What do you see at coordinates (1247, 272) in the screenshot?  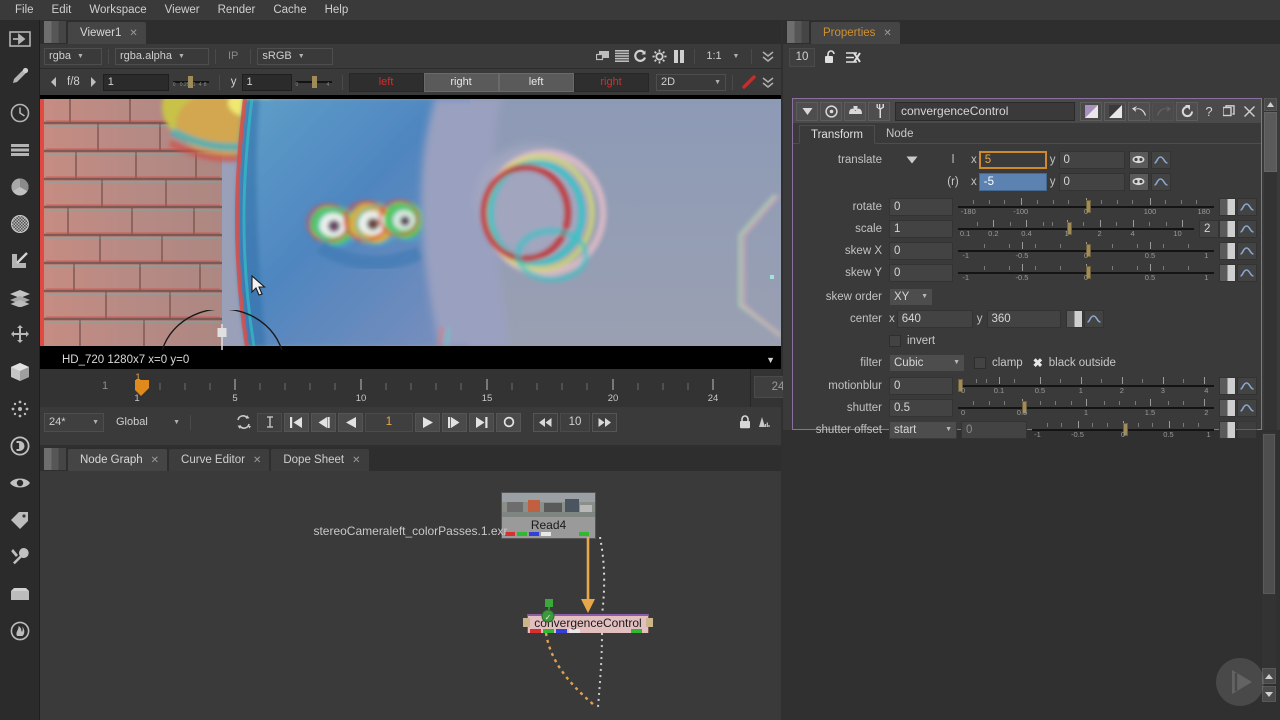 I see `skew-y-curve-icon` at bounding box center [1247, 272].